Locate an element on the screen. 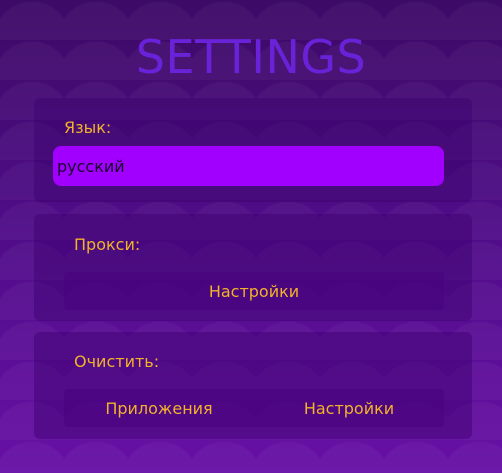  clear-label: Очистить: is located at coordinates (117, 361).